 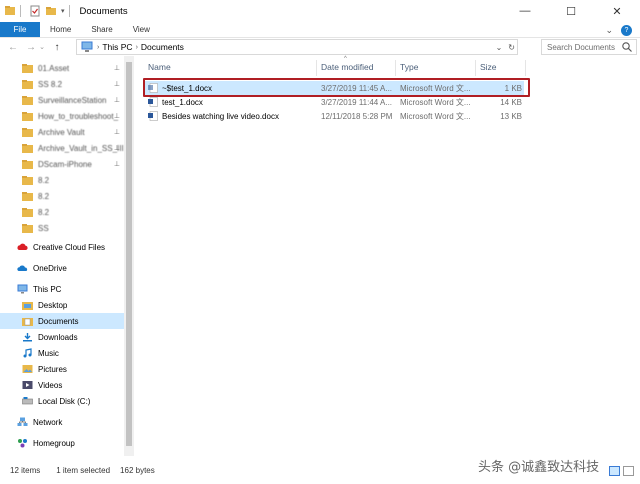 I want to click on creative-cloud-icon, so click(x=22, y=246).